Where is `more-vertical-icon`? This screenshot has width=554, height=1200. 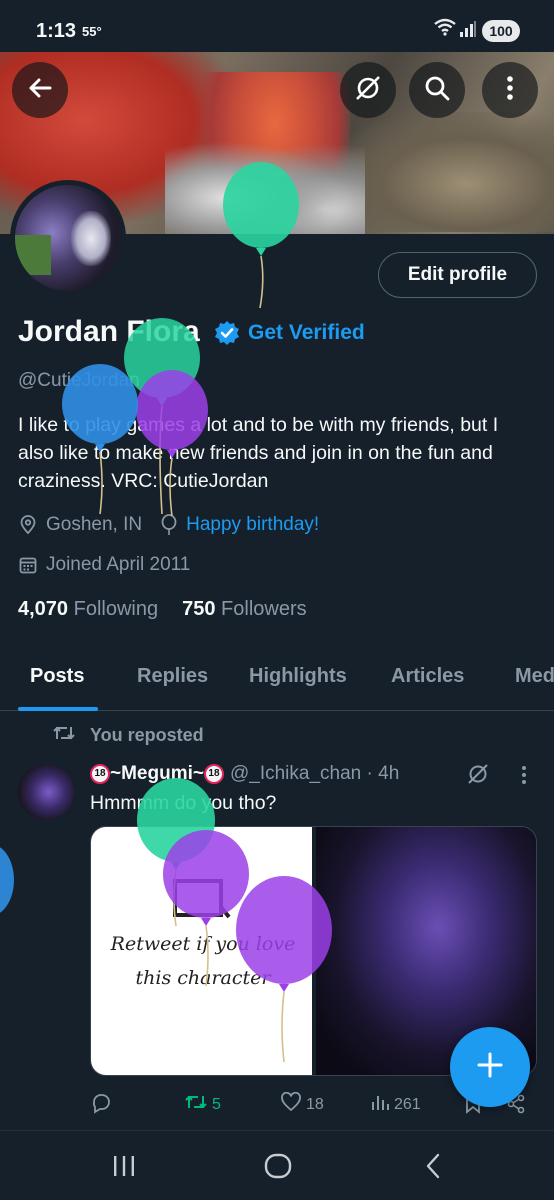
more-vertical-icon is located at coordinates (510, 90).